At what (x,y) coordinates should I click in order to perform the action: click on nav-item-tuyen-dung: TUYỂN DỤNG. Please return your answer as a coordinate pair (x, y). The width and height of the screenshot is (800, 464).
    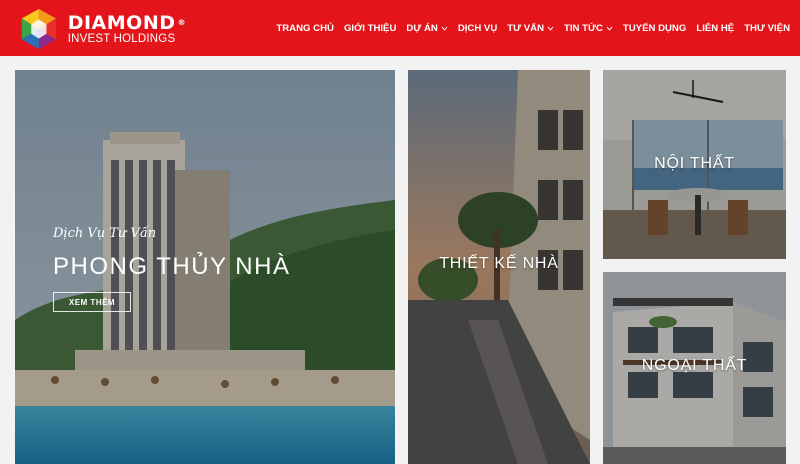
    Looking at the image, I should click on (654, 28).